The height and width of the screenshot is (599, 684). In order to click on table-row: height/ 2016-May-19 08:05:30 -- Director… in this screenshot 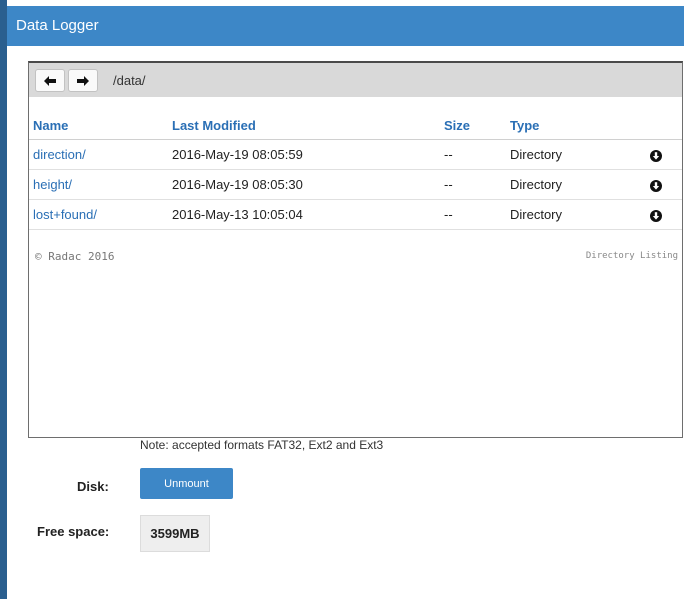, I will do `click(355, 184)`.